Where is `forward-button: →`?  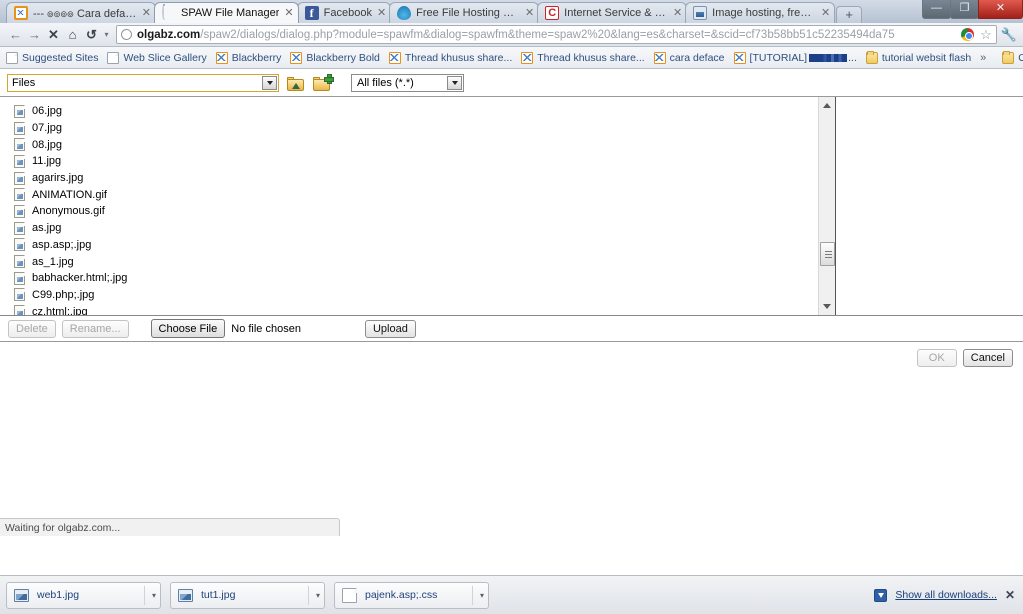
forward-button: → is located at coordinates (34, 34).